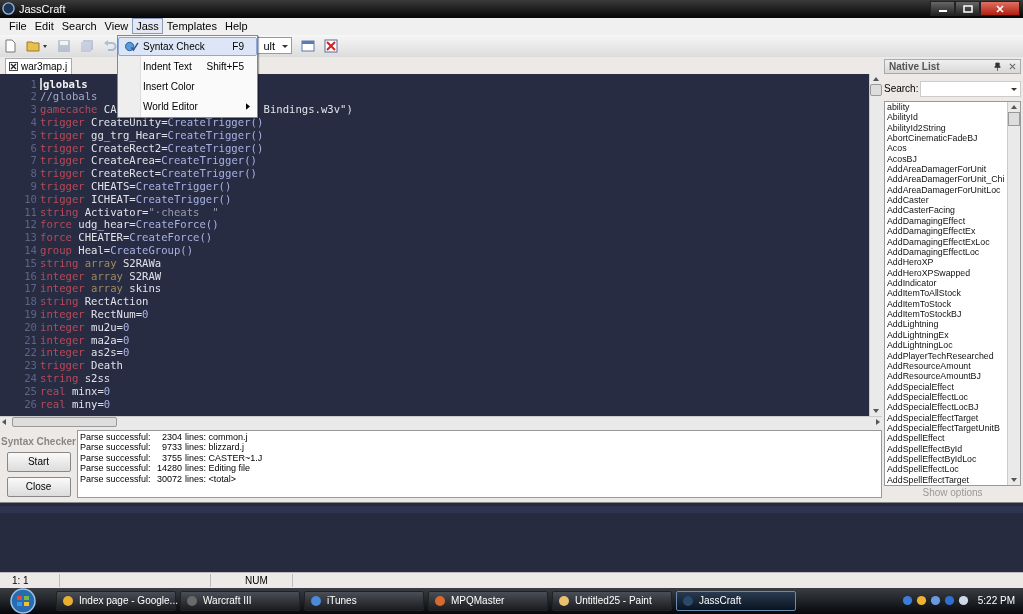  I want to click on pin-icon, so click(997, 66).